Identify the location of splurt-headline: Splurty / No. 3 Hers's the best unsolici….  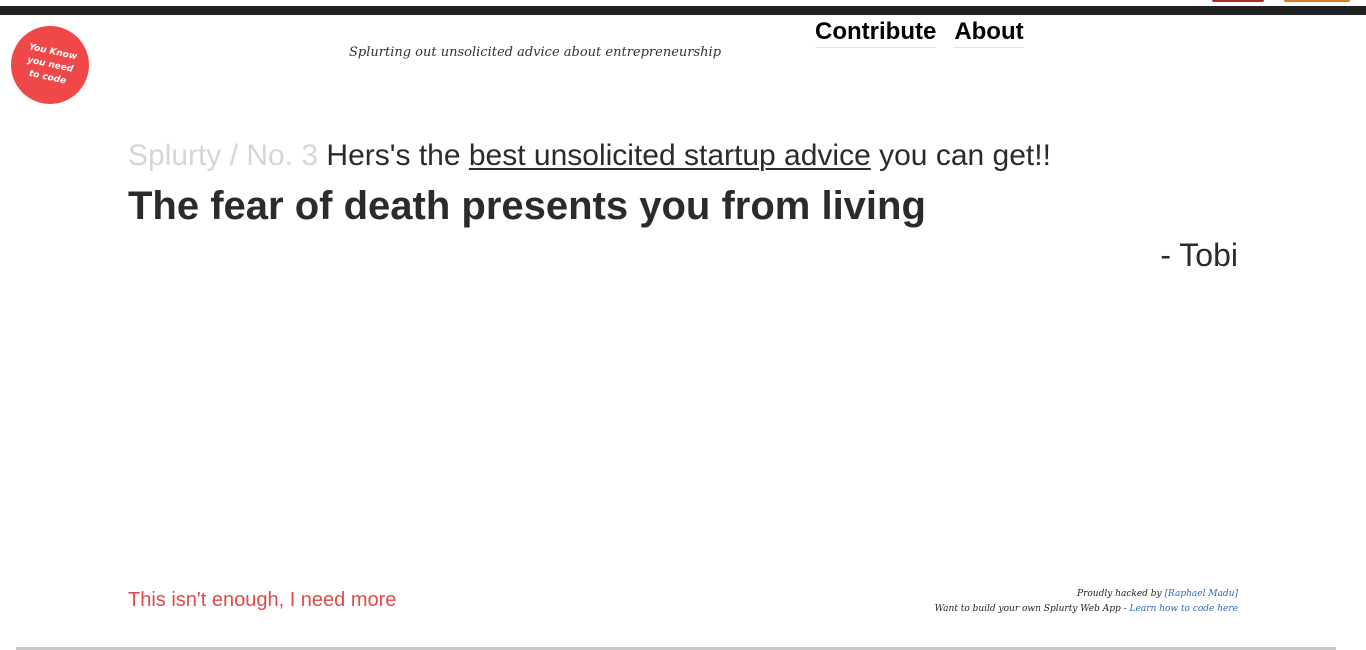
(683, 156).